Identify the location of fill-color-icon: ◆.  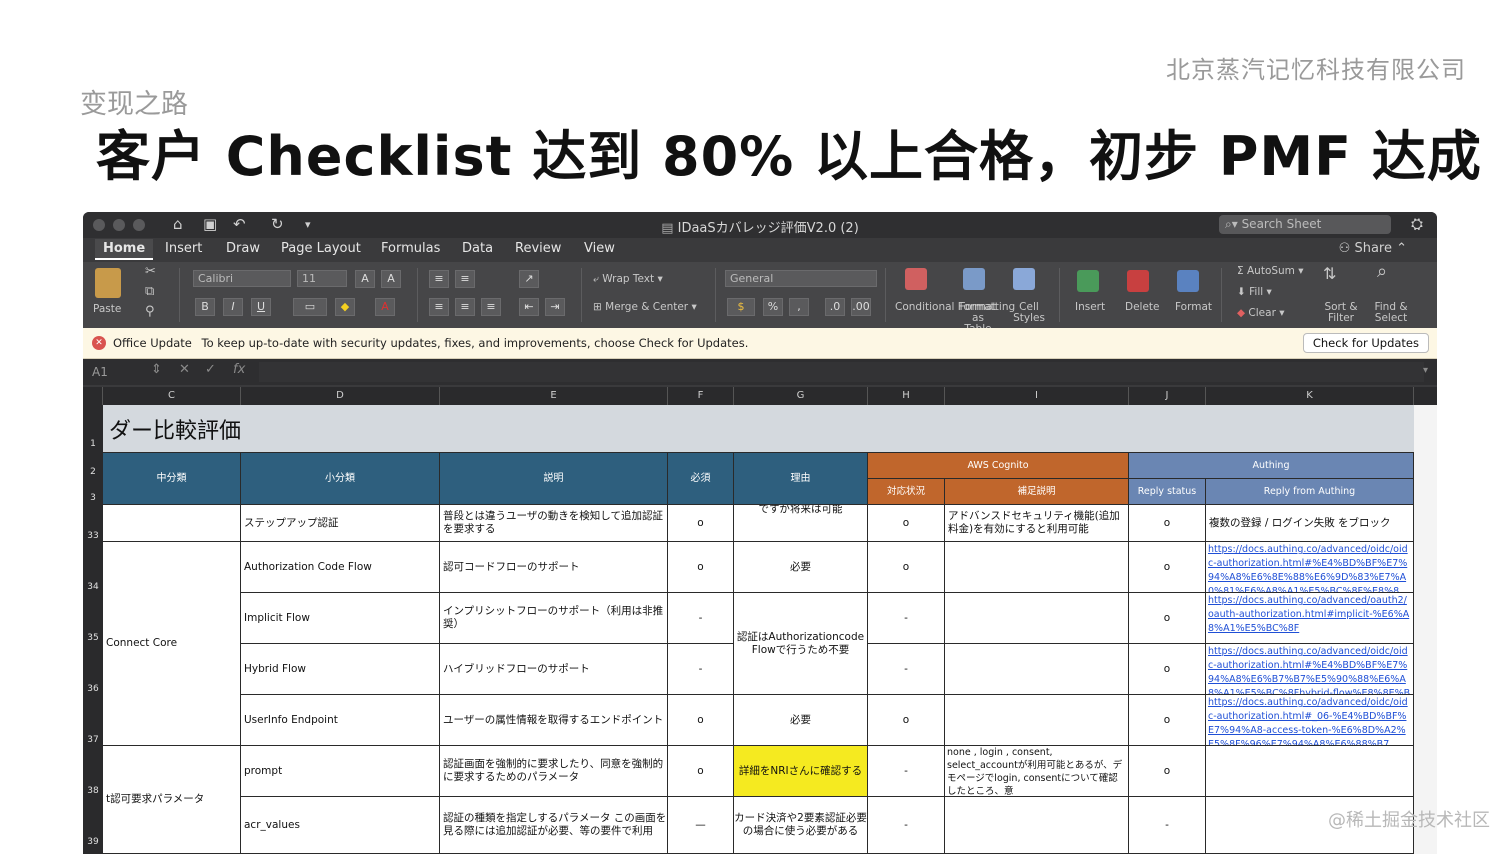
(345, 307).